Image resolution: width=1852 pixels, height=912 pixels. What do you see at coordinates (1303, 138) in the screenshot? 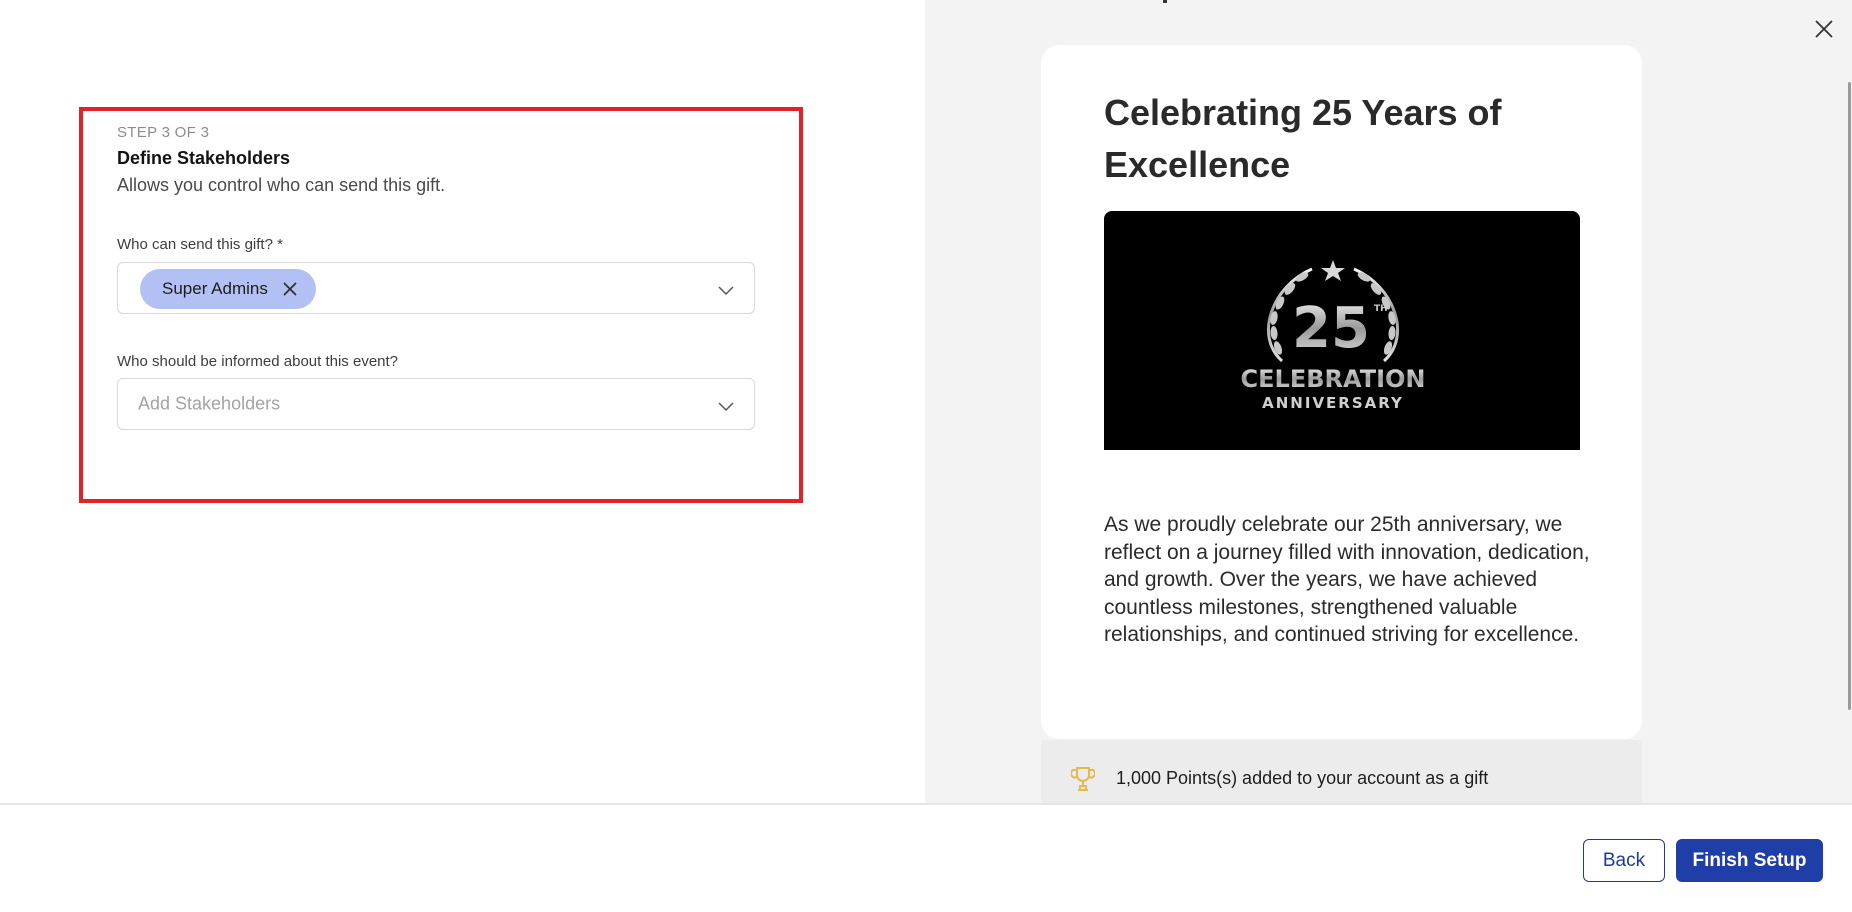
I see `preview-title: Celebrating 25 Years of Excellence` at bounding box center [1303, 138].